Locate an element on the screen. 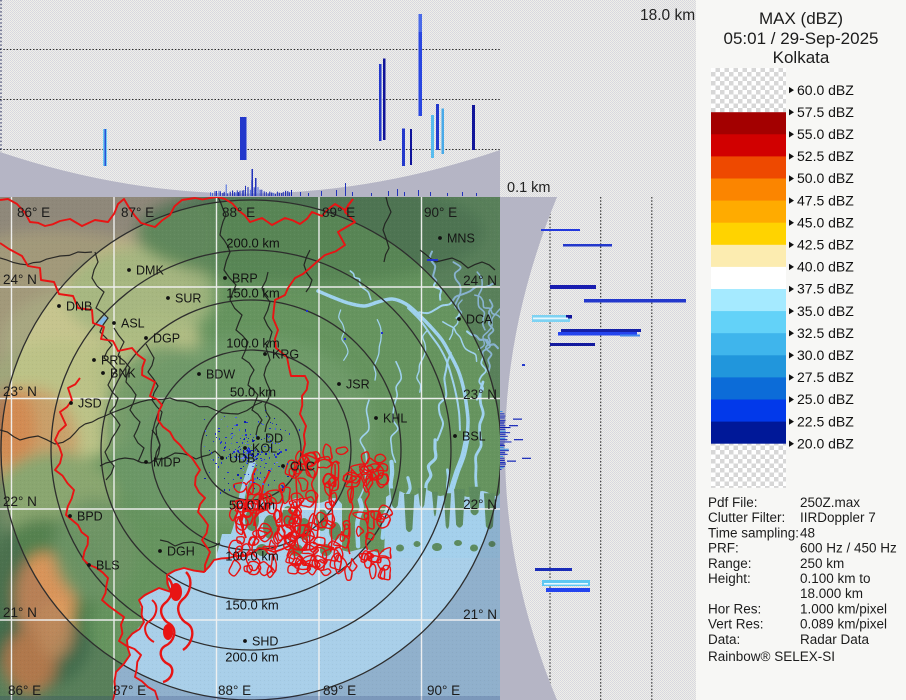  svg-text: BLS is located at coordinates (108, 566).